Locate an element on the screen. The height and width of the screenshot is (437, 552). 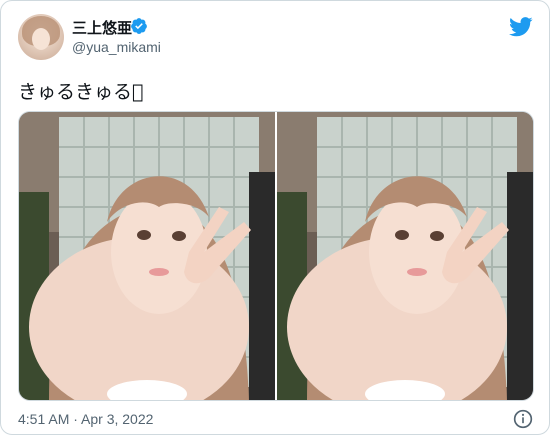
author-handle: @yua_mikami is located at coordinates (116, 47).